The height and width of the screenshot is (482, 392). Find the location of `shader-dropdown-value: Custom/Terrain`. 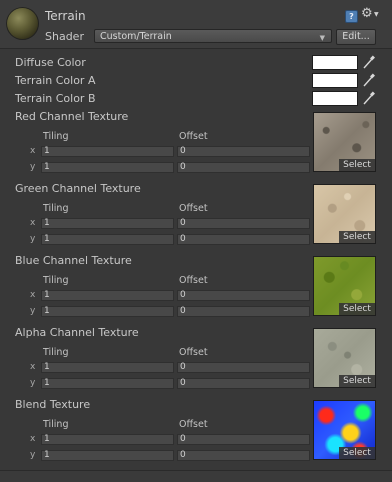

shader-dropdown-value: Custom/Terrain is located at coordinates (136, 36).